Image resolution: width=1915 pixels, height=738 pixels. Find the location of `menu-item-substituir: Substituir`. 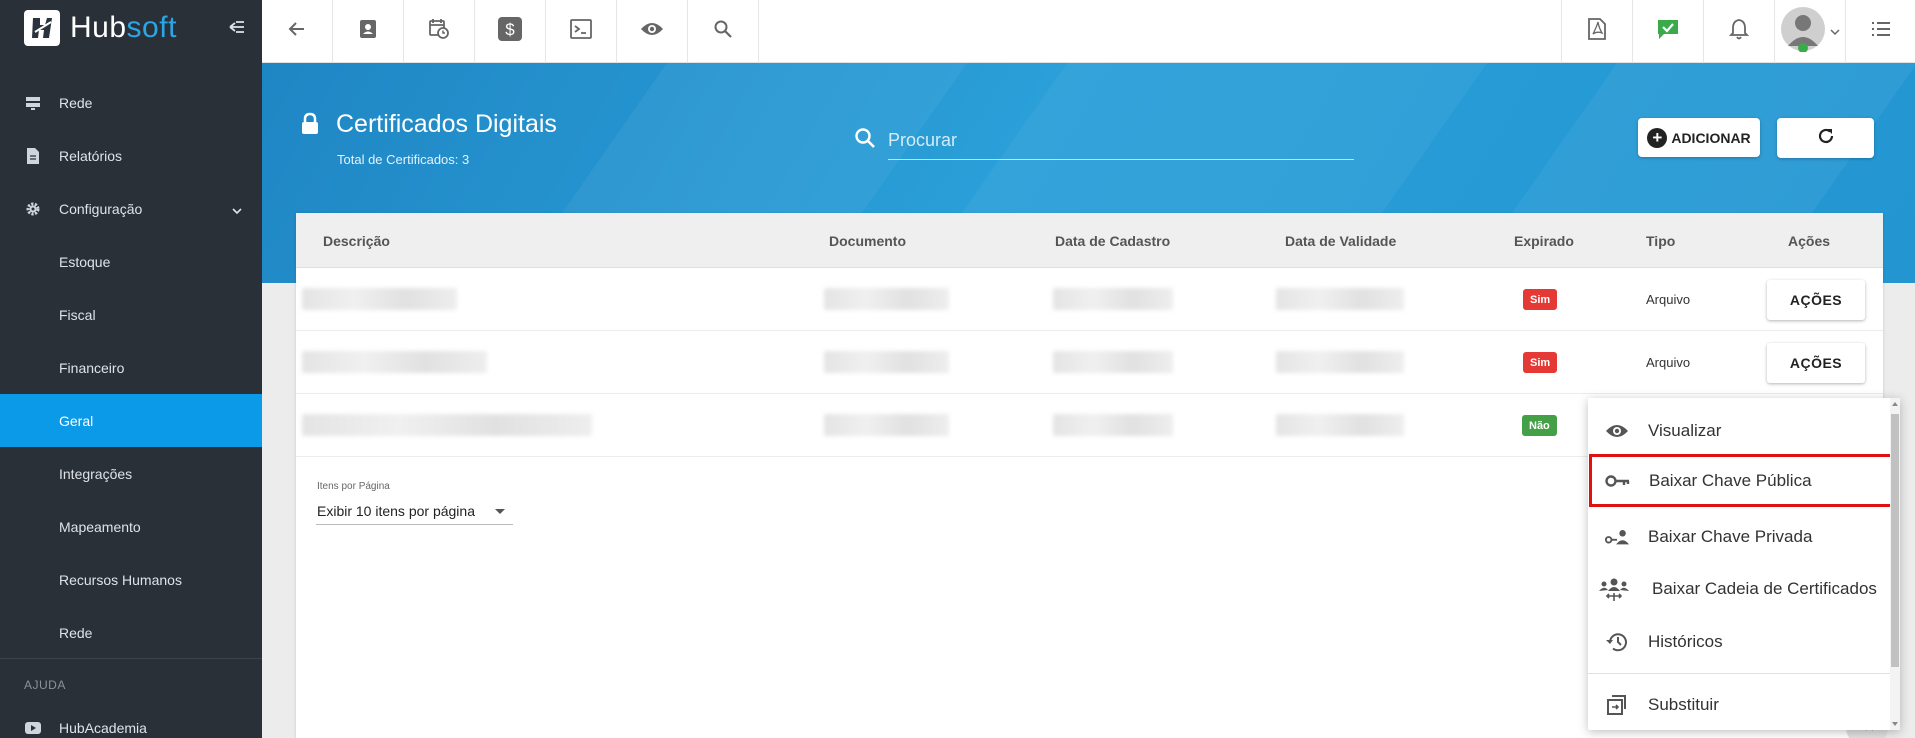

menu-item-substituir: Substituir is located at coordinates (1739, 704).